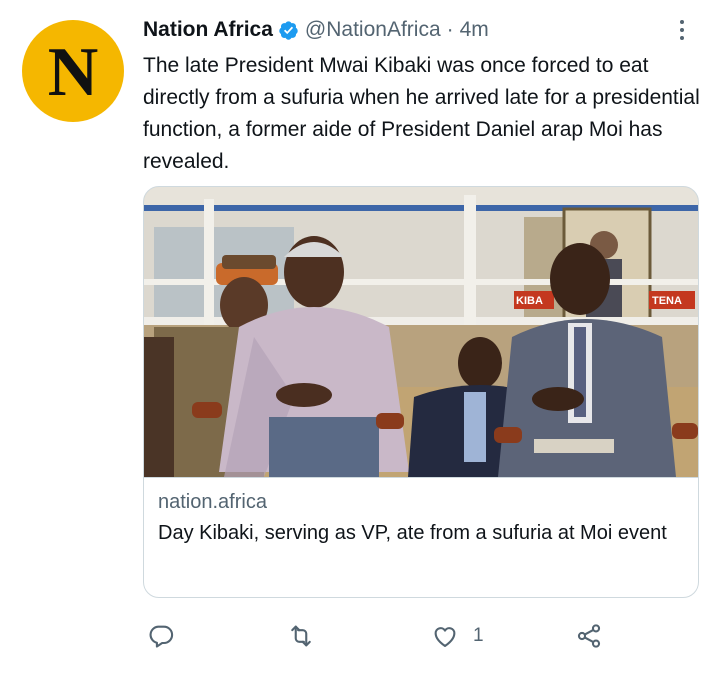 The width and height of the screenshot is (719, 677). I want to click on avatar: N, so click(73, 71).